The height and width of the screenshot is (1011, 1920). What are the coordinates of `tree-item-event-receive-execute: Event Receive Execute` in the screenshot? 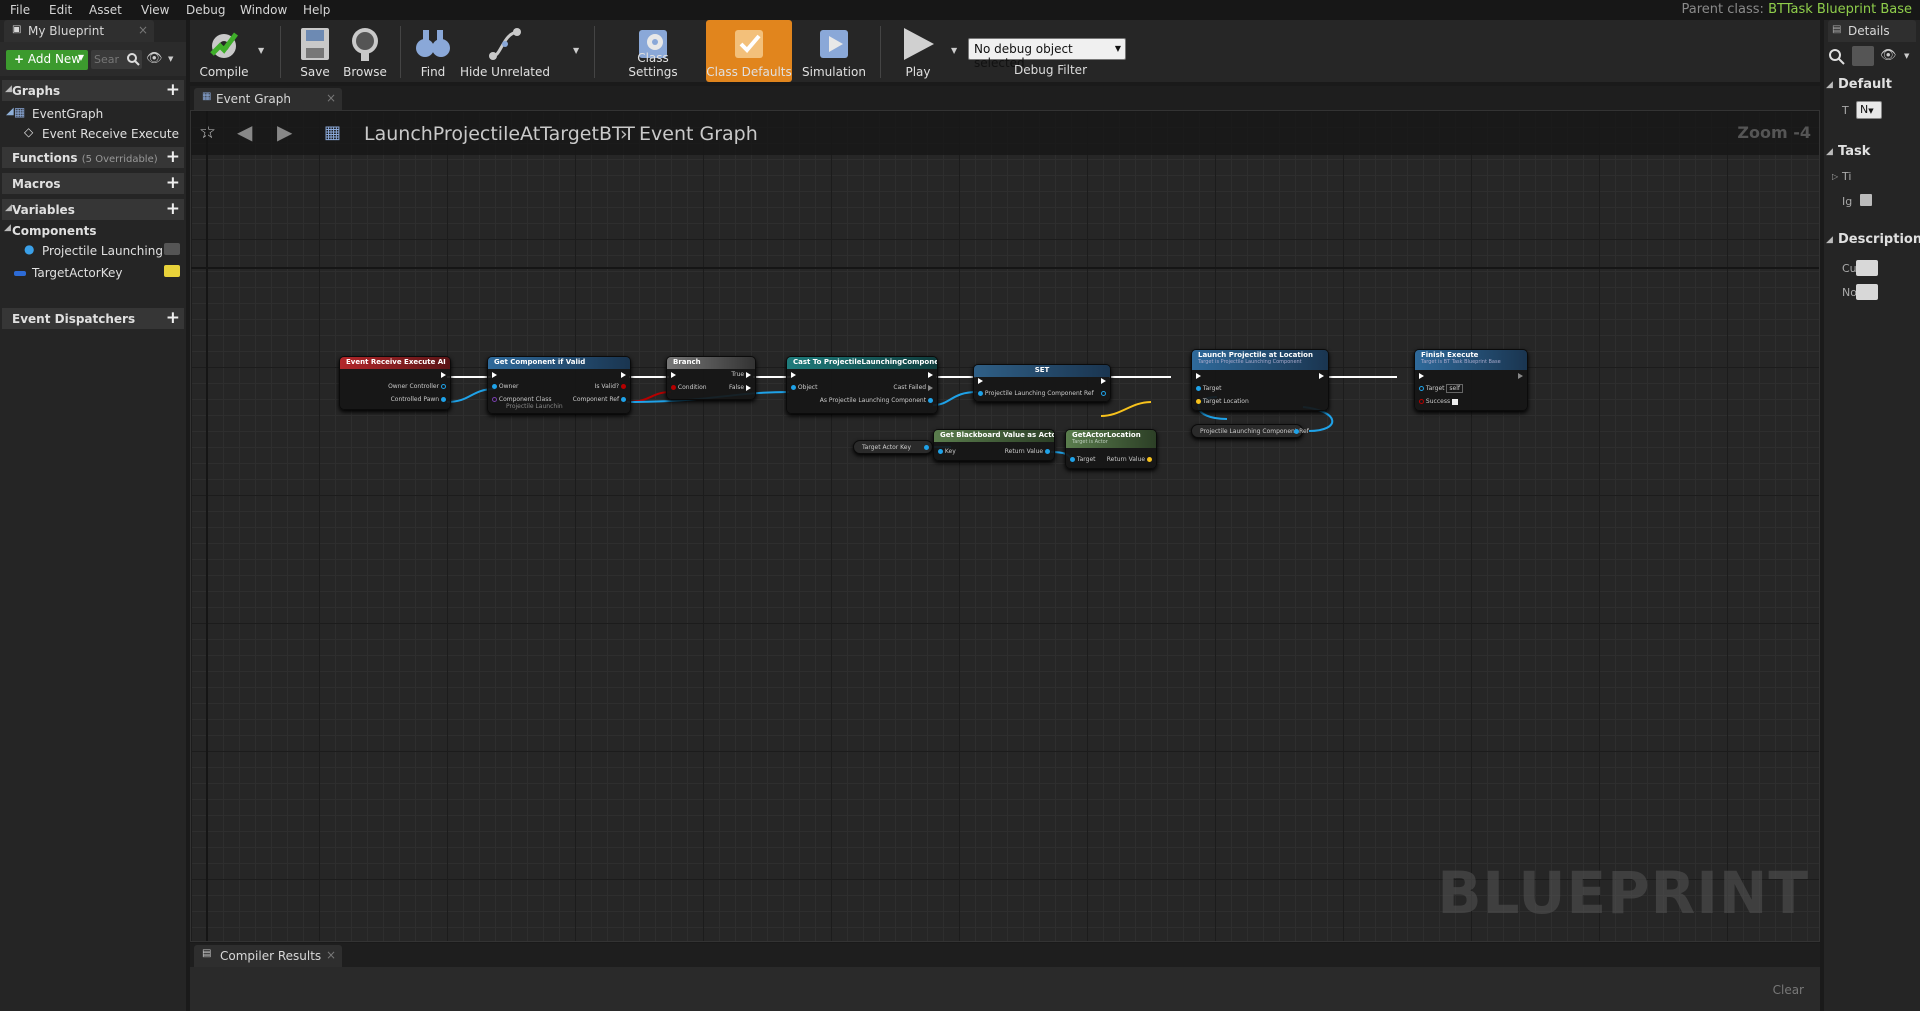 It's located at (110, 134).